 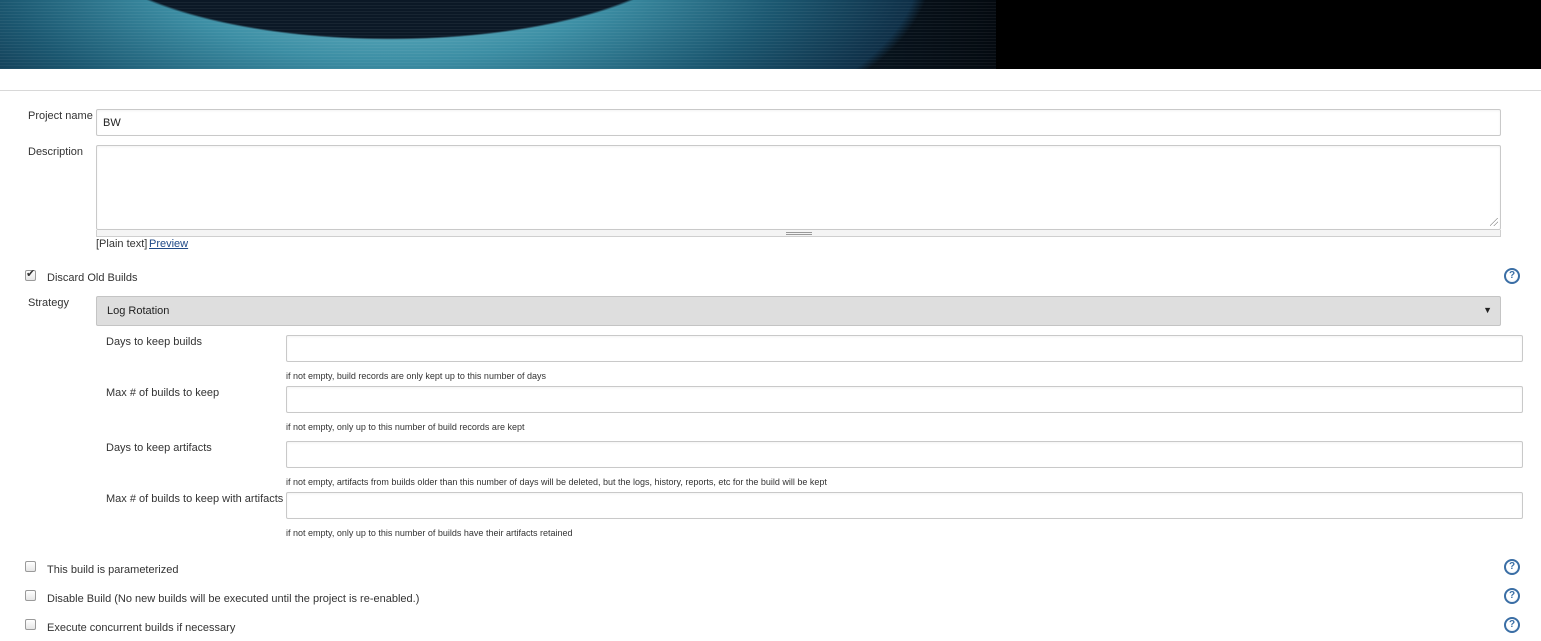 I want to click on max-builds-with-artifacts-label: Max # of builds to keep with artifacts, so click(x=195, y=499).